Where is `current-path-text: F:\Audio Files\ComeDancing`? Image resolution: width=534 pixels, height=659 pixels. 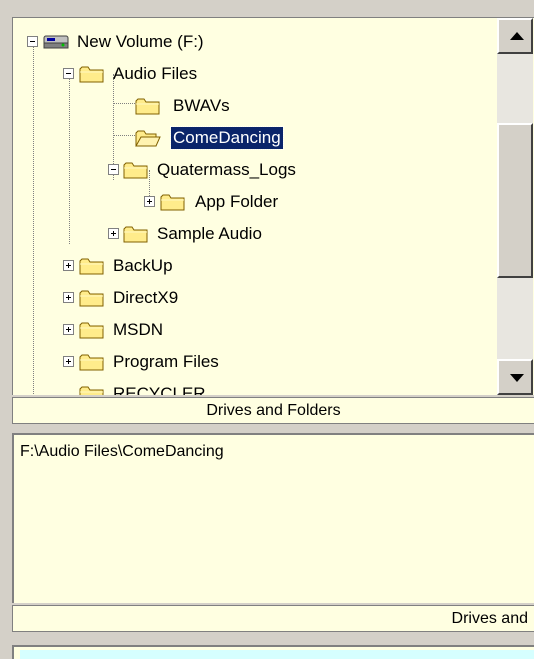 current-path-text: F:\Audio Files\ComeDancing is located at coordinates (122, 451).